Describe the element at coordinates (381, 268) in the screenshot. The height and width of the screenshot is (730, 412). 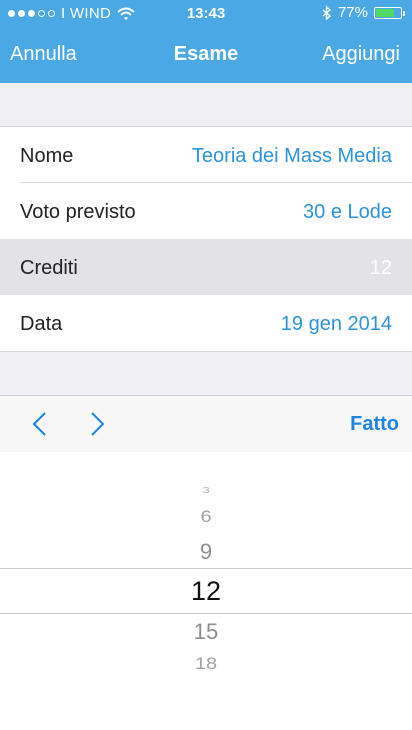
I see `credits-value: 12` at that location.